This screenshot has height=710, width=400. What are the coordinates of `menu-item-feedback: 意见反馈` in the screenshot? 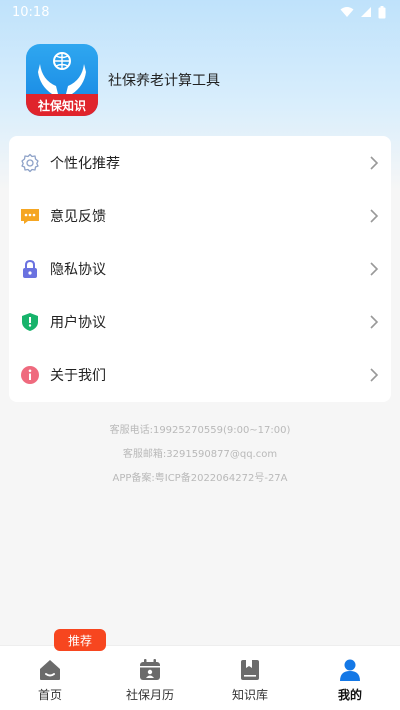 It's located at (200, 216).